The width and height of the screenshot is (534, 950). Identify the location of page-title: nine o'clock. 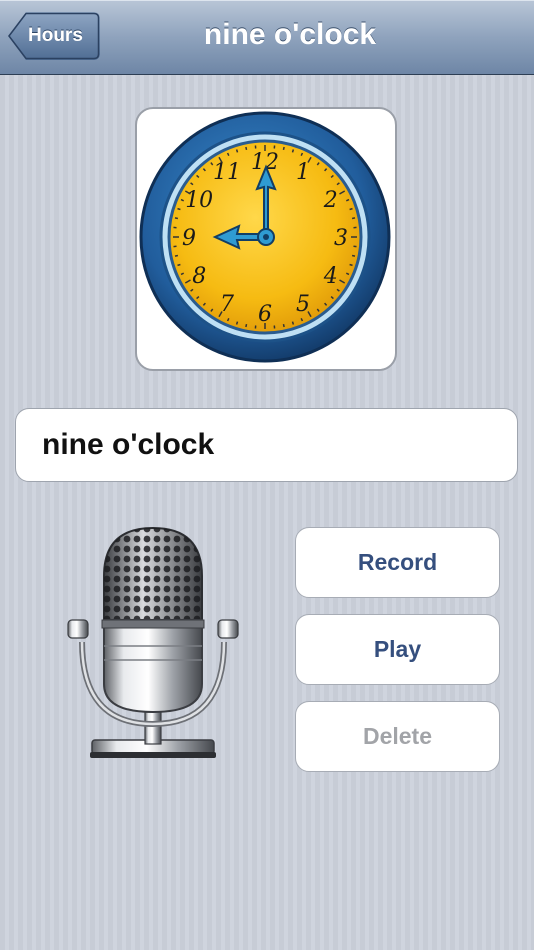
(290, 34).